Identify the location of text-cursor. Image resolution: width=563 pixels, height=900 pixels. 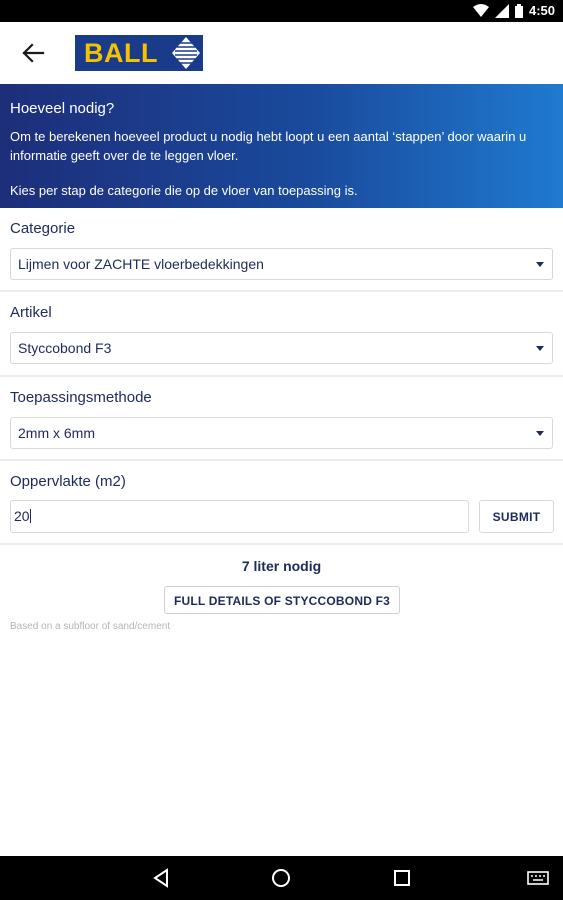
(30, 516).